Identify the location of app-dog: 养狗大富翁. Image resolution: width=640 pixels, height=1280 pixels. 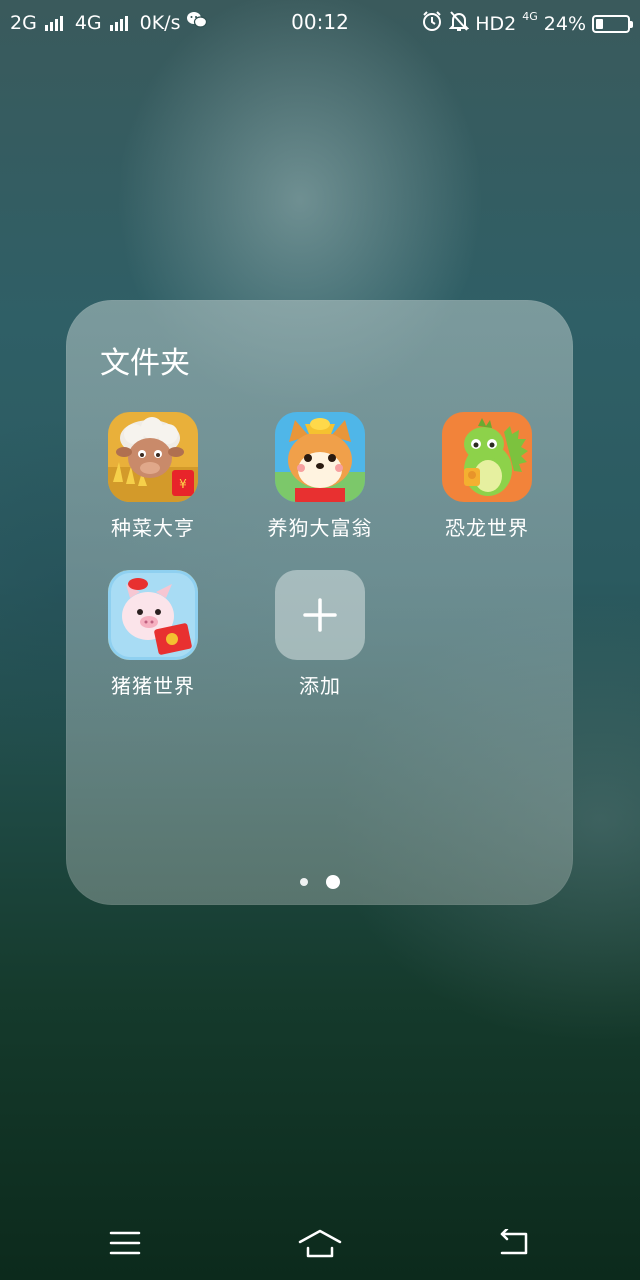
(320, 476).